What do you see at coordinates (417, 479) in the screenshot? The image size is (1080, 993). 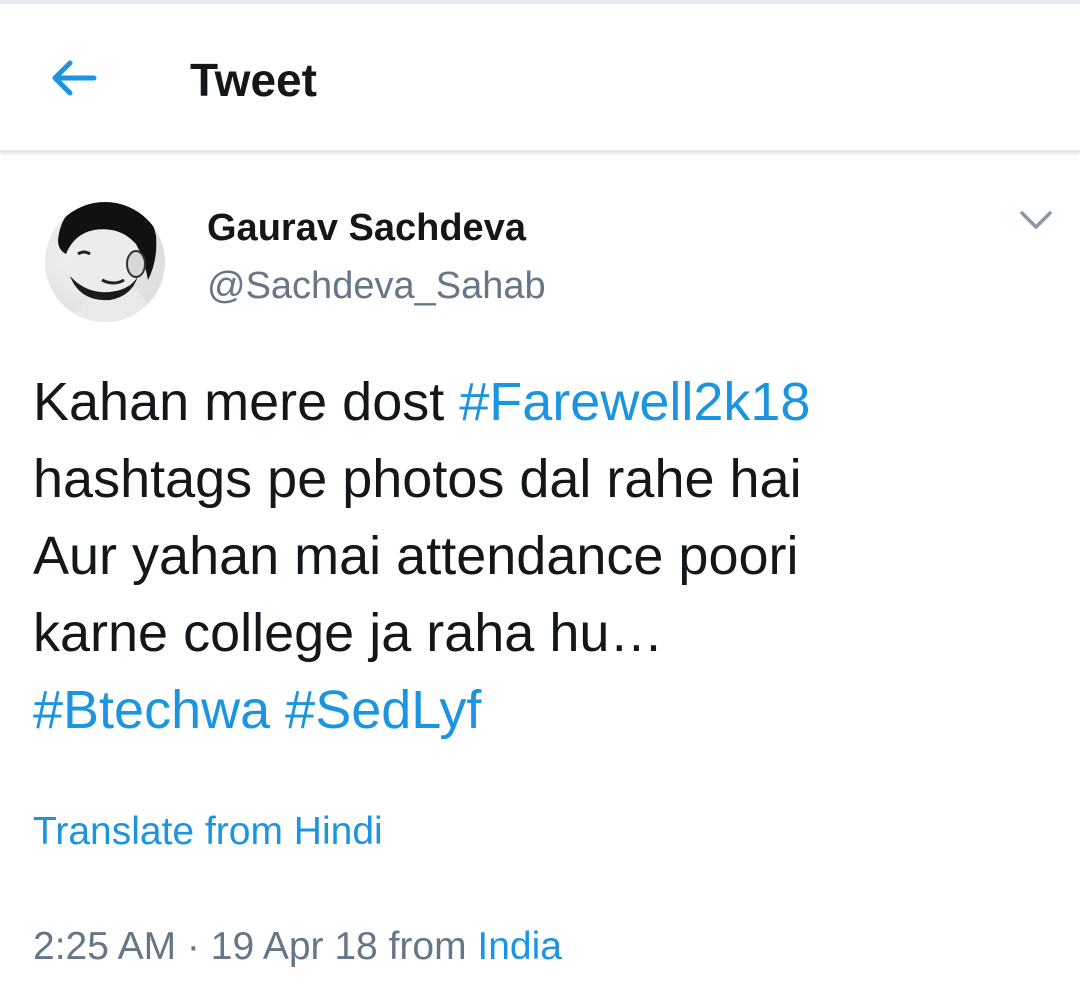 I see `tweet-text-segment: hashtags pe photos dal rahe hai` at bounding box center [417, 479].